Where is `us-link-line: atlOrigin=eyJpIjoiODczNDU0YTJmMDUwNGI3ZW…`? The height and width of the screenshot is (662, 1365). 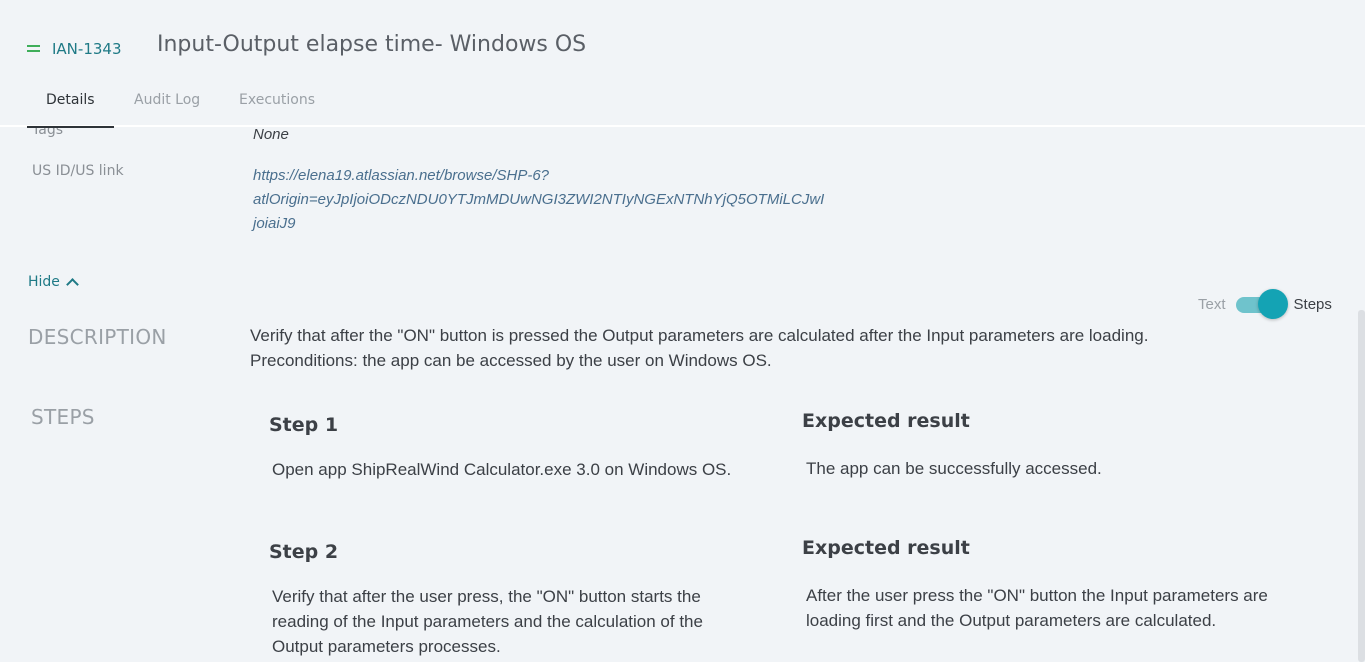 us-link-line: atlOrigin=eyJpIjoiODczNDU0YTJmMDUwNGI3ZW… is located at coordinates (539, 199).